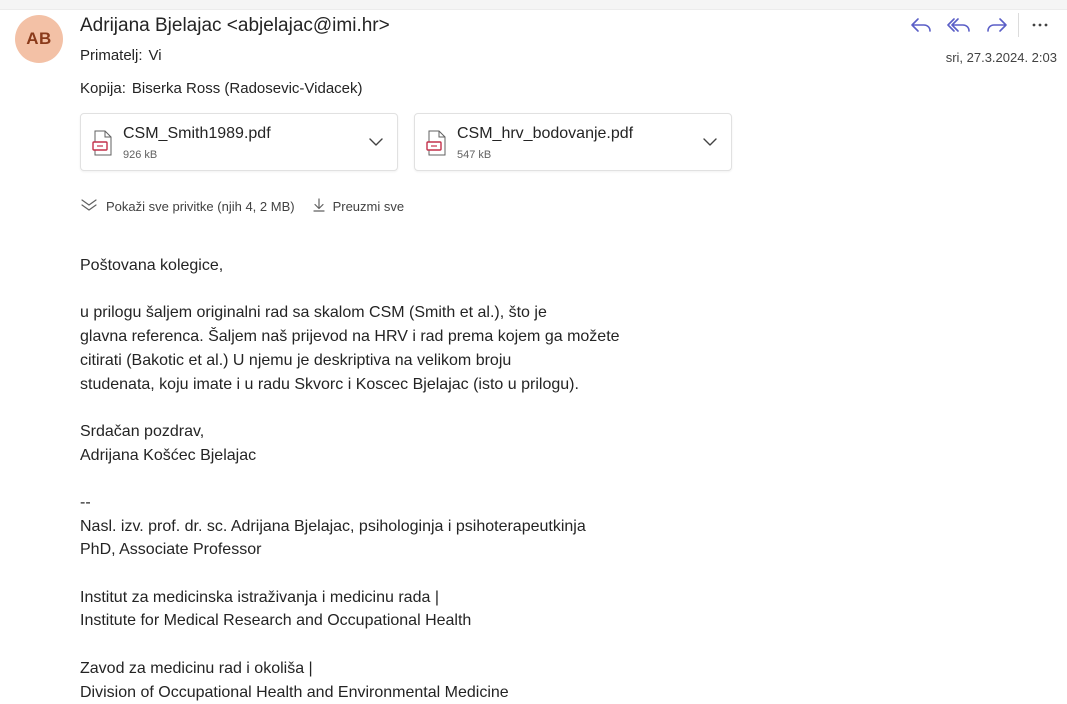 This screenshot has height=704, width=1067. Describe the element at coordinates (1001, 57) in the screenshot. I see `sent-date: sri, 27.3.2024. 2:03` at that location.